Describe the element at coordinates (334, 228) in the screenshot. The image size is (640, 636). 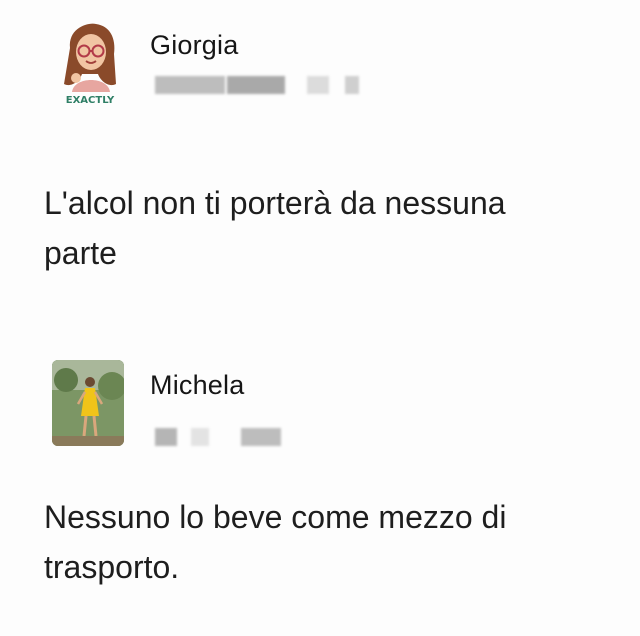
I see `comment-text: L'alcol non ti porterà da nessuna parte` at that location.